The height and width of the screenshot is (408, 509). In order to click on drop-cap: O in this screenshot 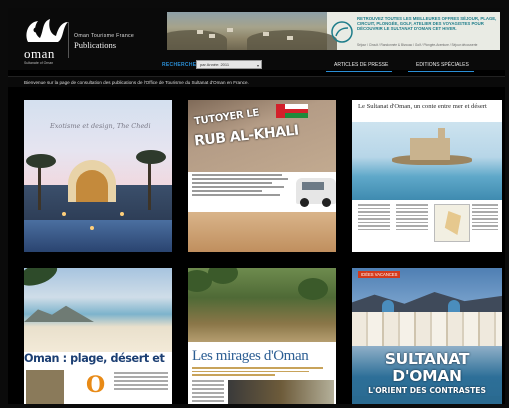, I will do `click(96, 385)`.